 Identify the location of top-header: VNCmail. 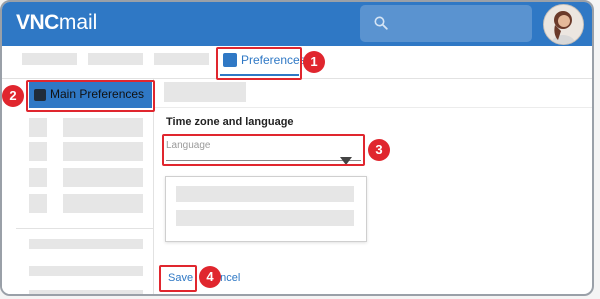
(297, 24).